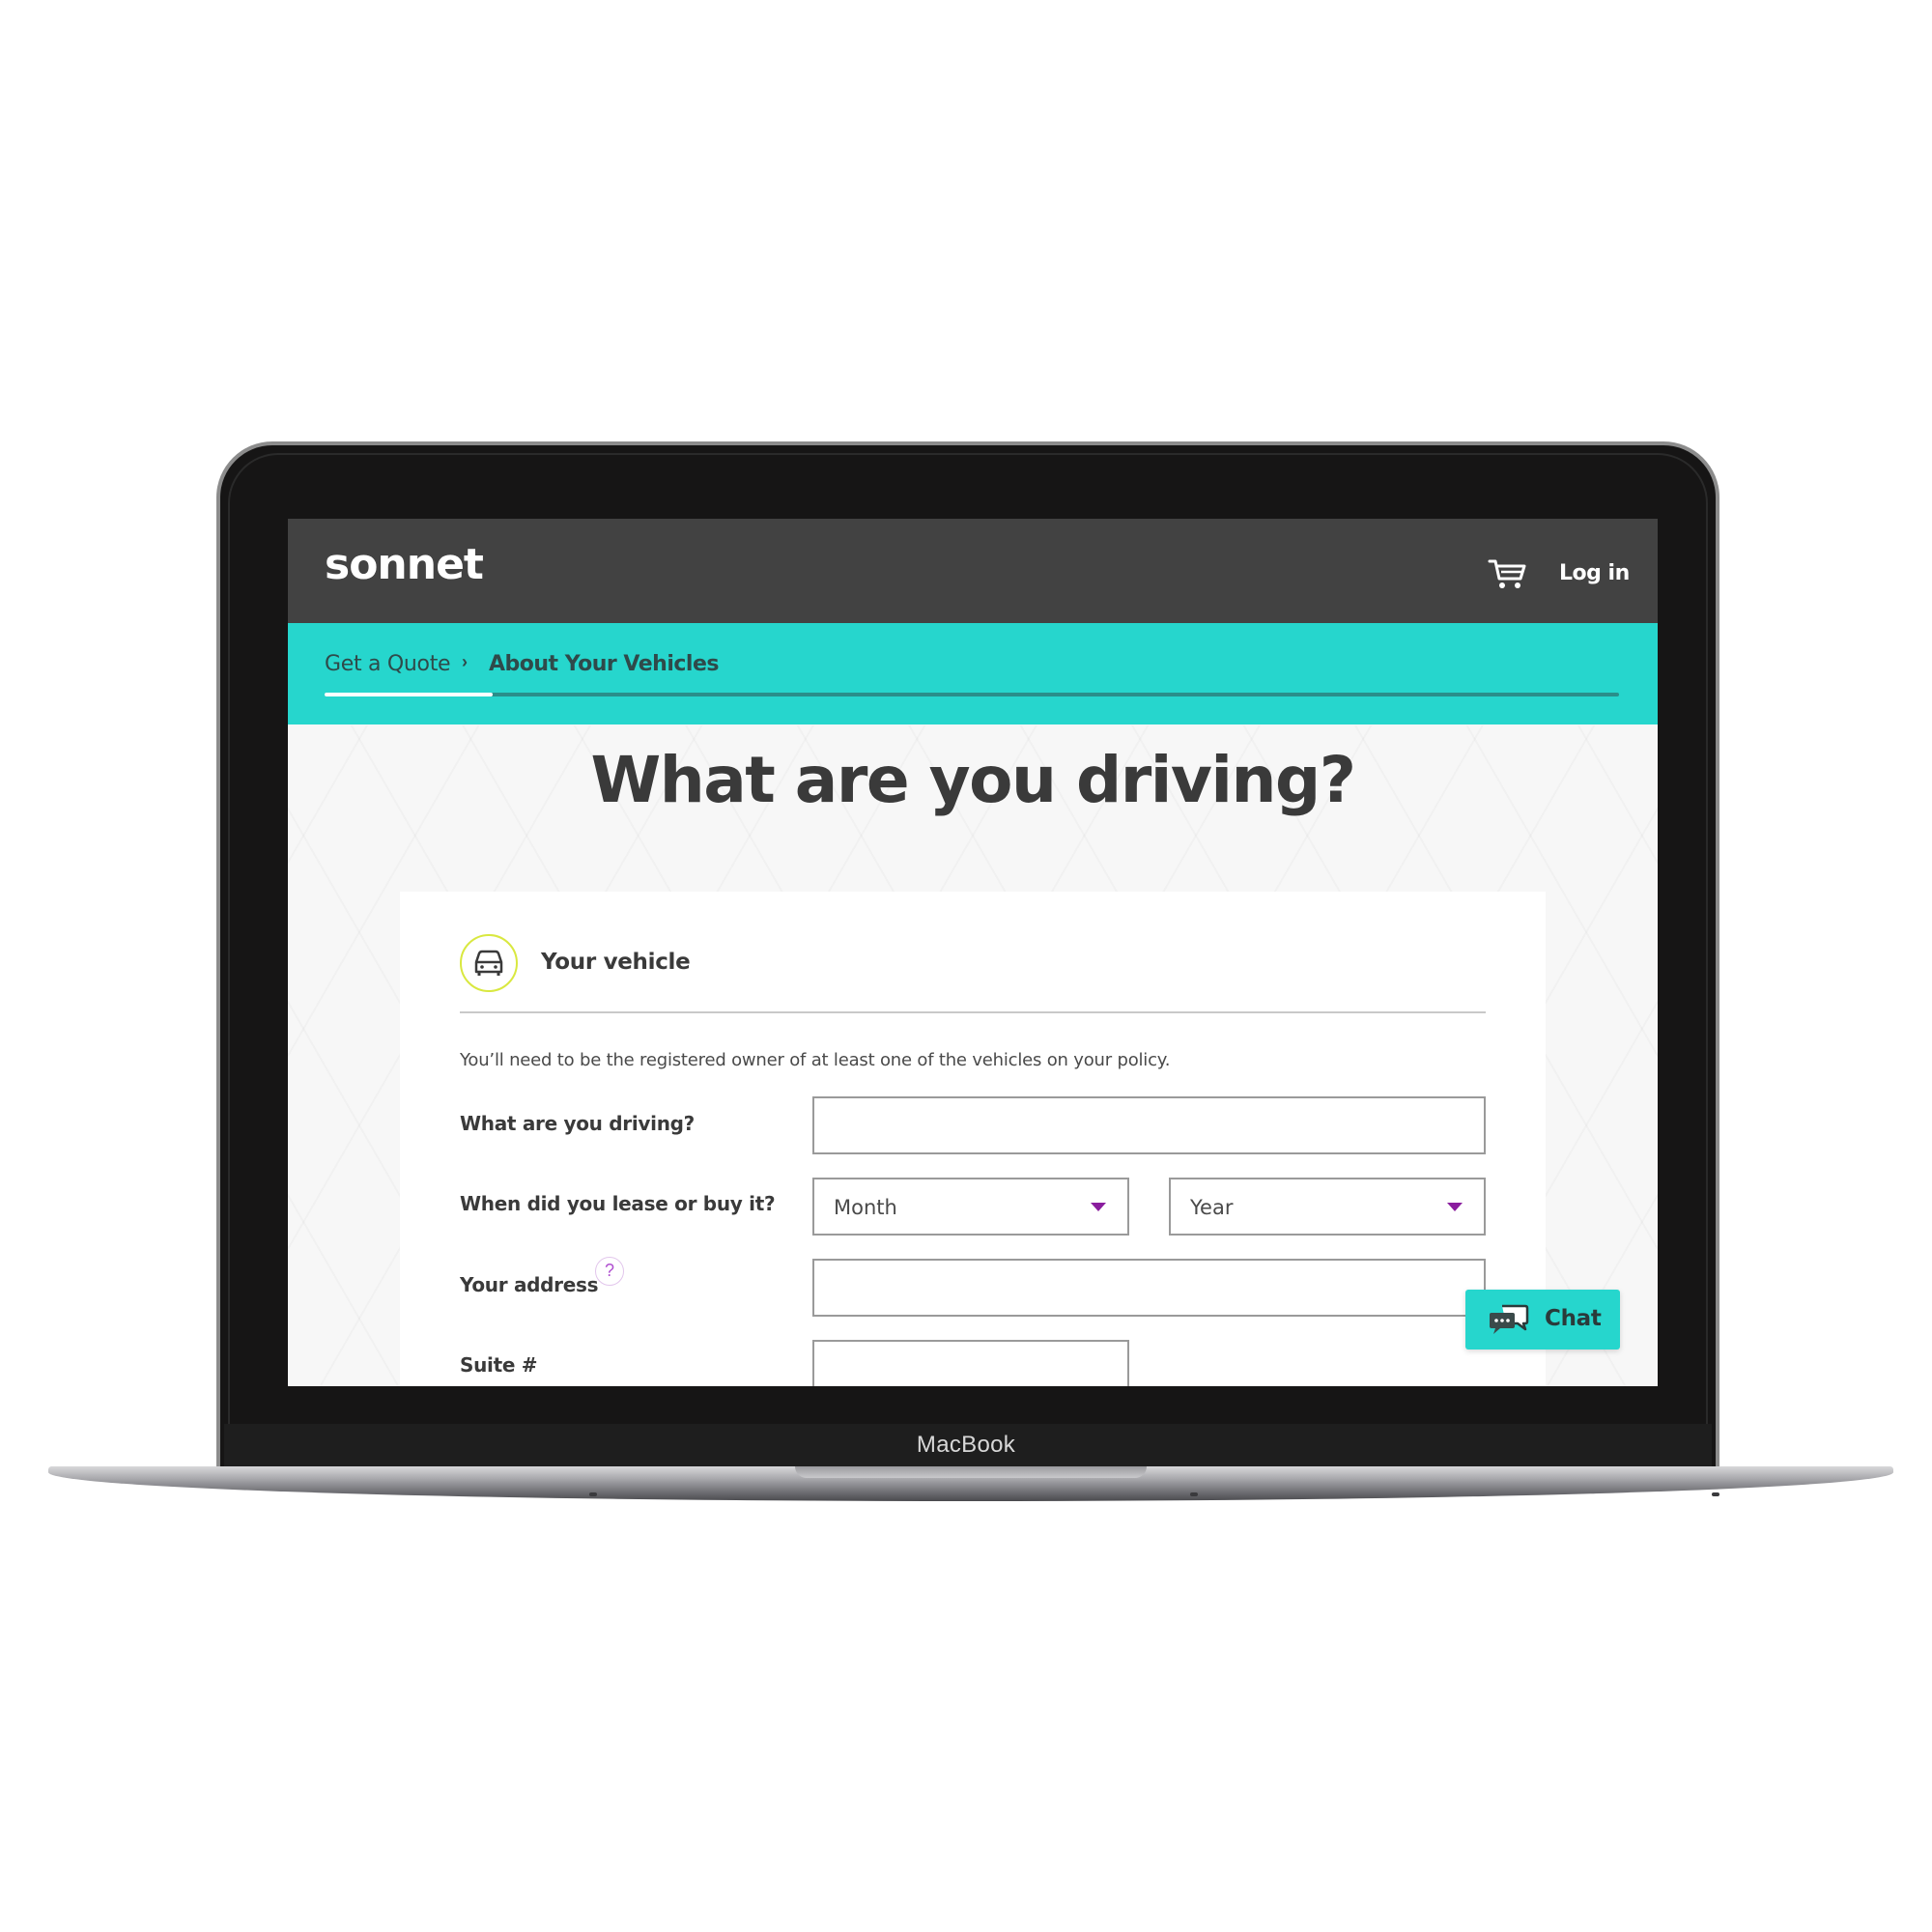 This screenshot has height=1932, width=1932. What do you see at coordinates (973, 1012) in the screenshot?
I see `section-divider` at bounding box center [973, 1012].